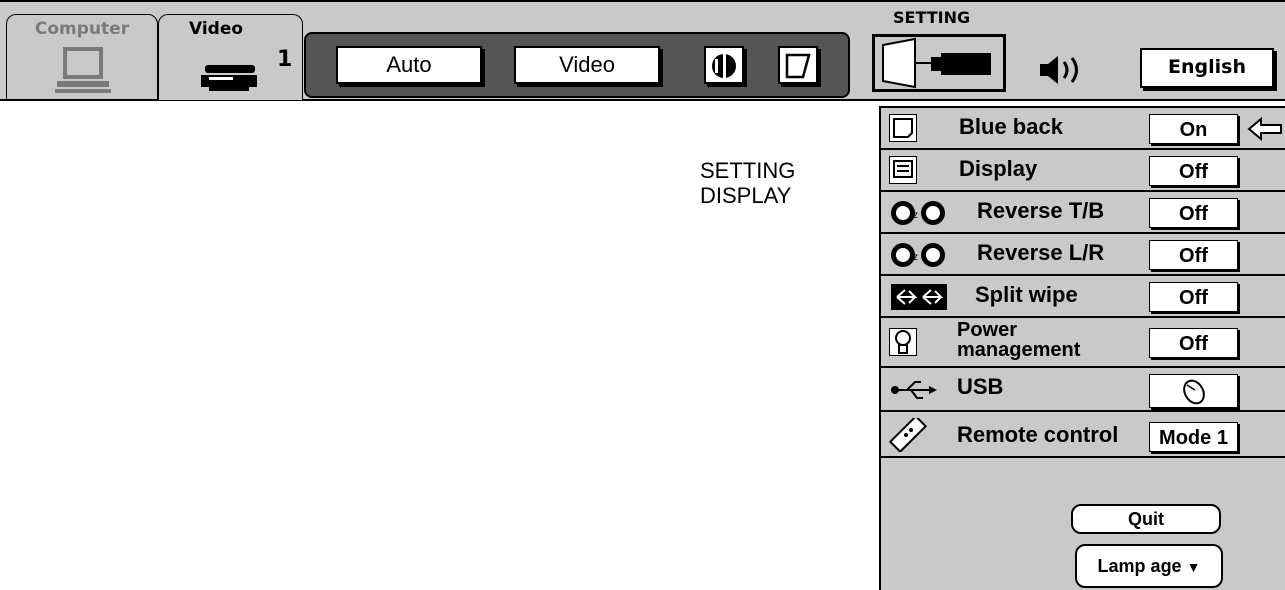  I want to click on menu-value-reverse-lr: Off, so click(1193, 255).